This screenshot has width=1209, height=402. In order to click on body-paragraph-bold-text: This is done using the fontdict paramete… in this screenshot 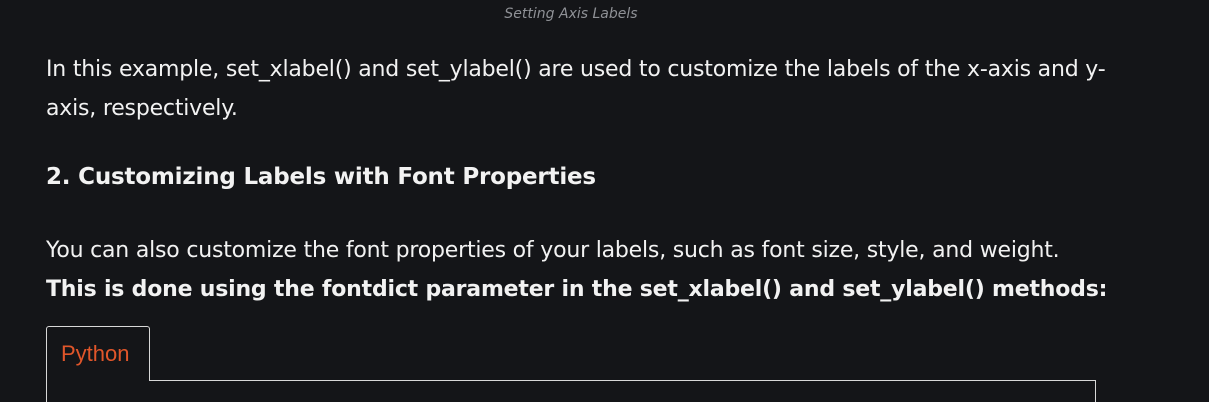, I will do `click(577, 289)`.